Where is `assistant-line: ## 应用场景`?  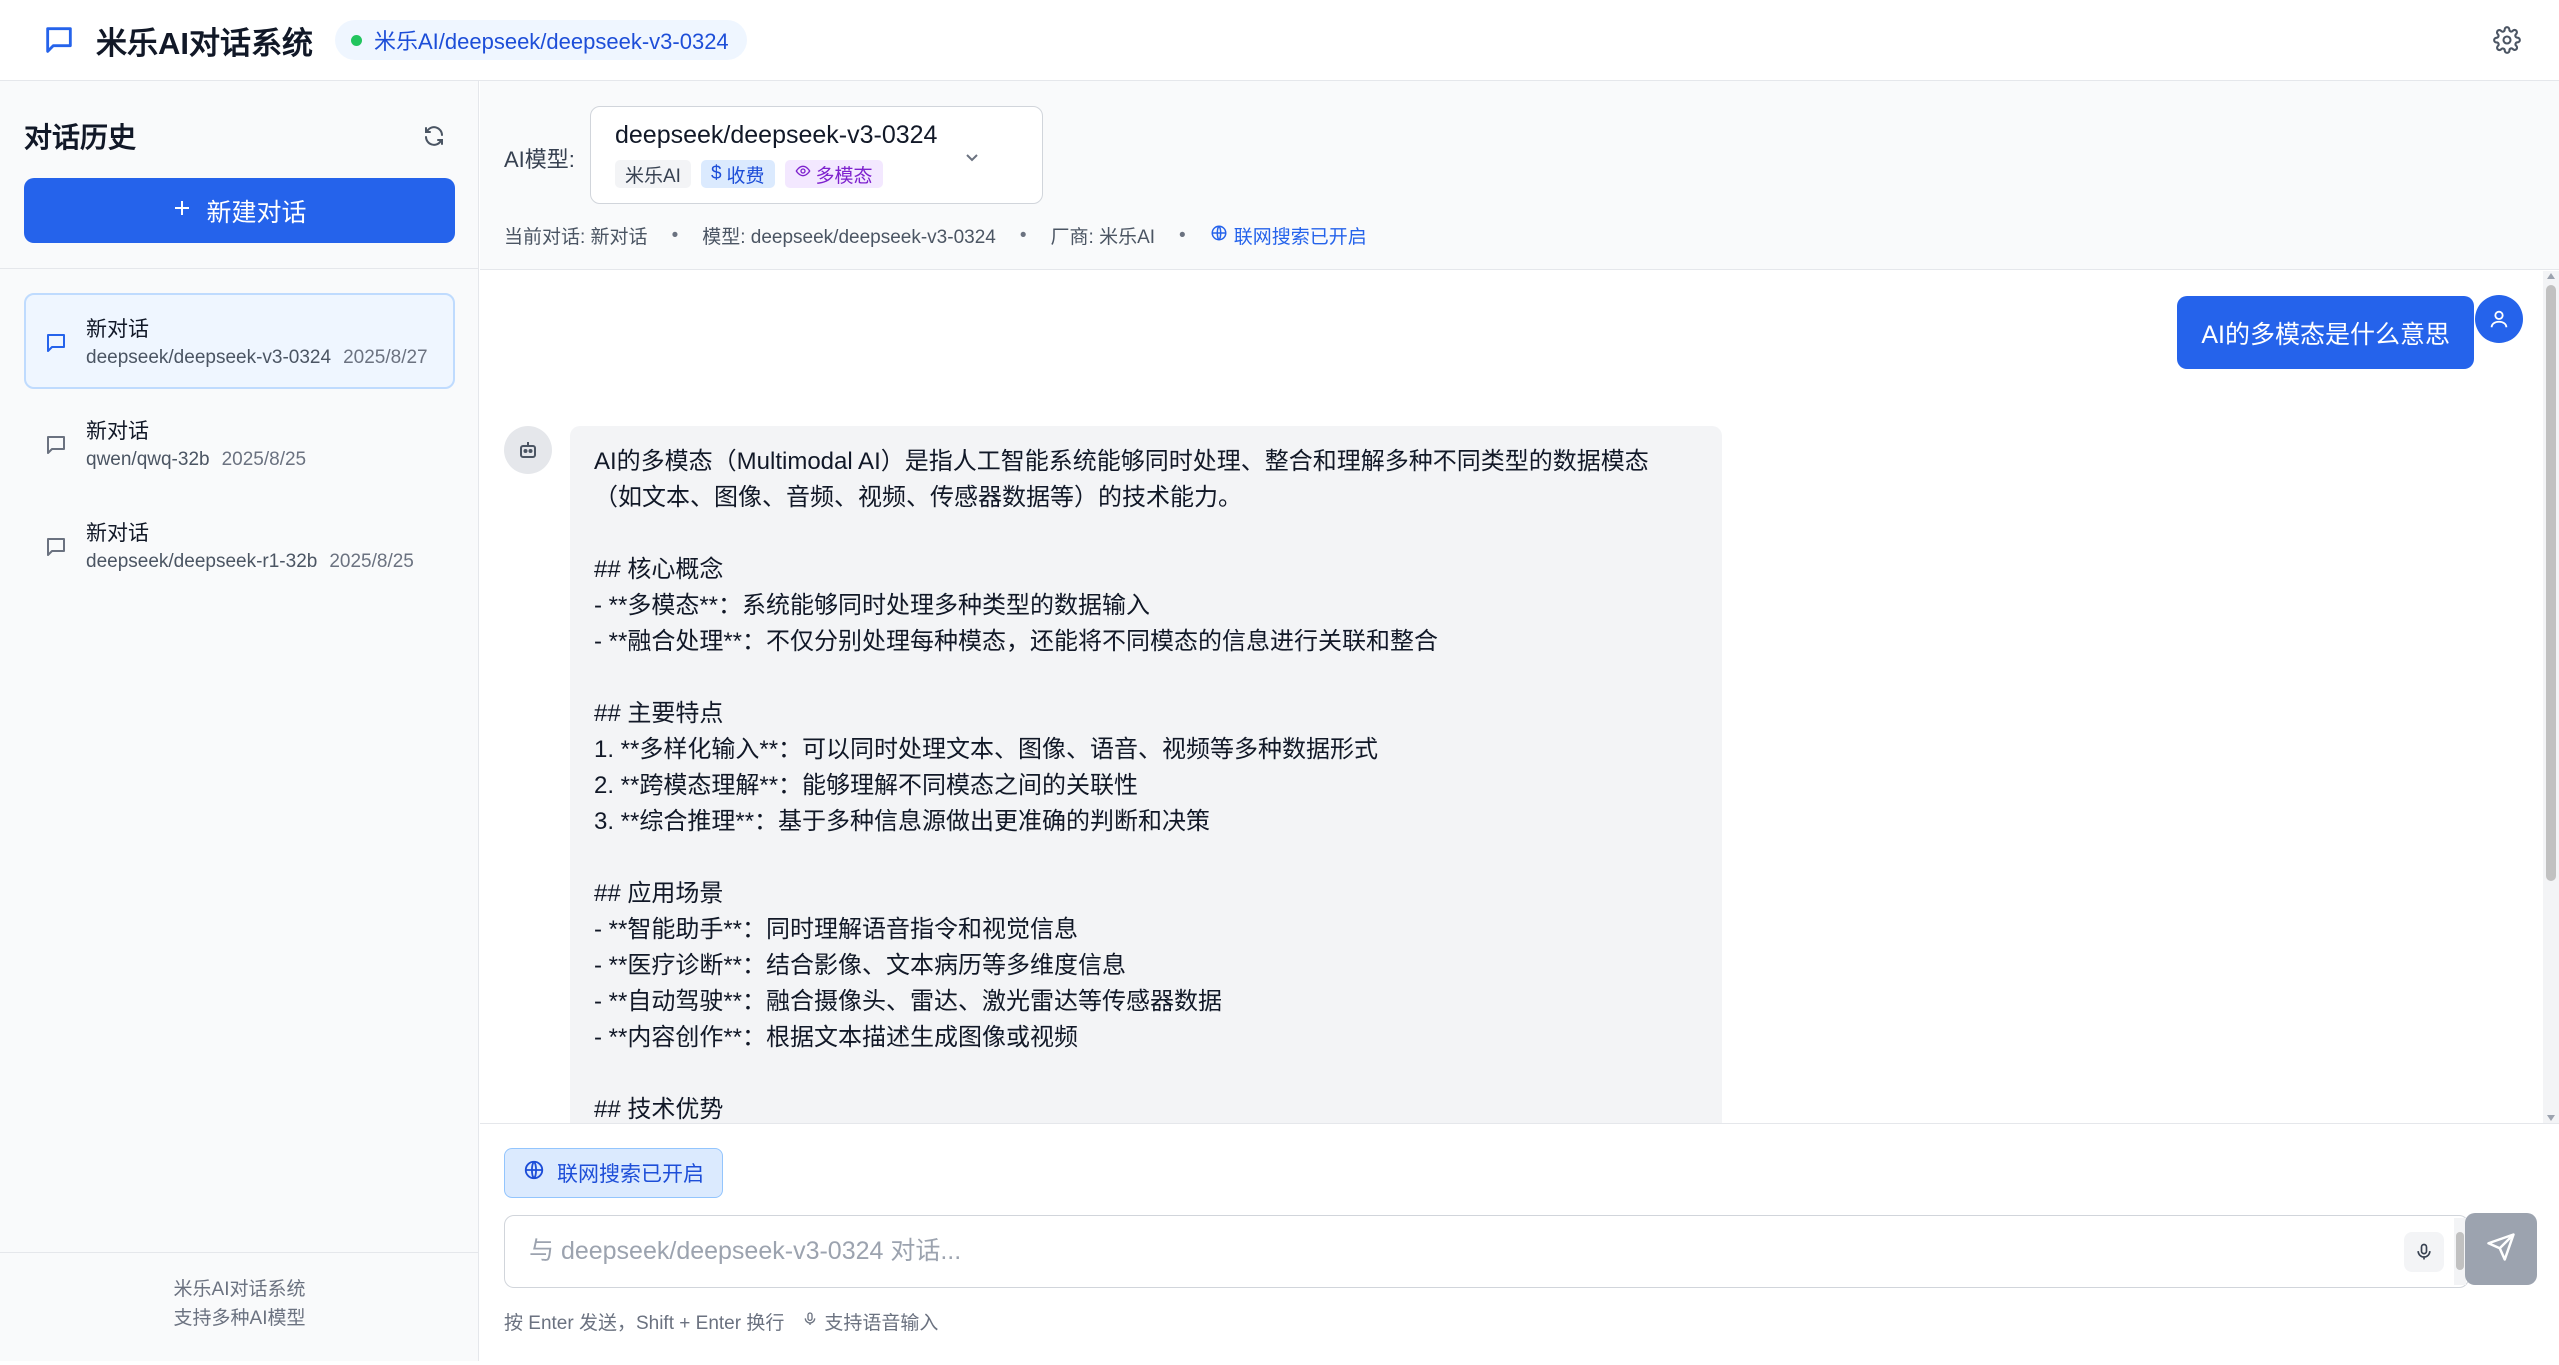 assistant-line: ## 应用场景 is located at coordinates (659, 893).